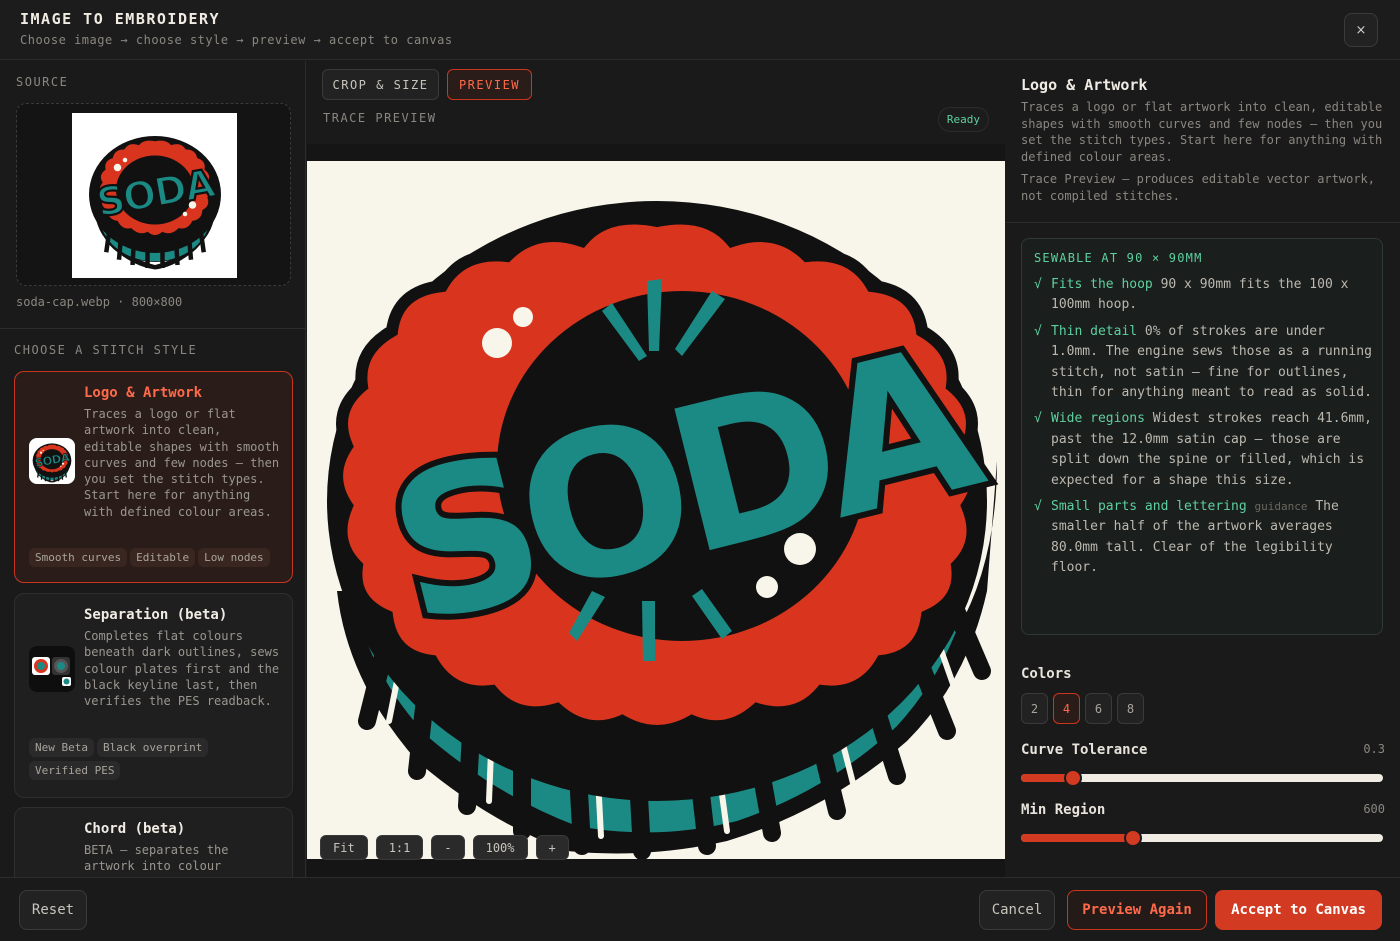  Describe the element at coordinates (1298, 910) in the screenshot. I see `accept-to-canvas-button: Accept to Canvas` at that location.